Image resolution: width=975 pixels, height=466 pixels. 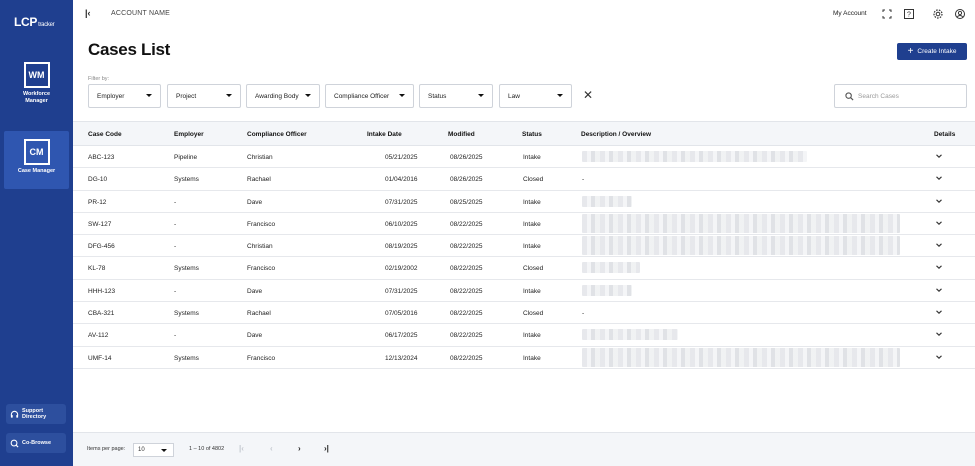 What do you see at coordinates (186, 314) in the screenshot?
I see `employer: Systems` at bounding box center [186, 314].